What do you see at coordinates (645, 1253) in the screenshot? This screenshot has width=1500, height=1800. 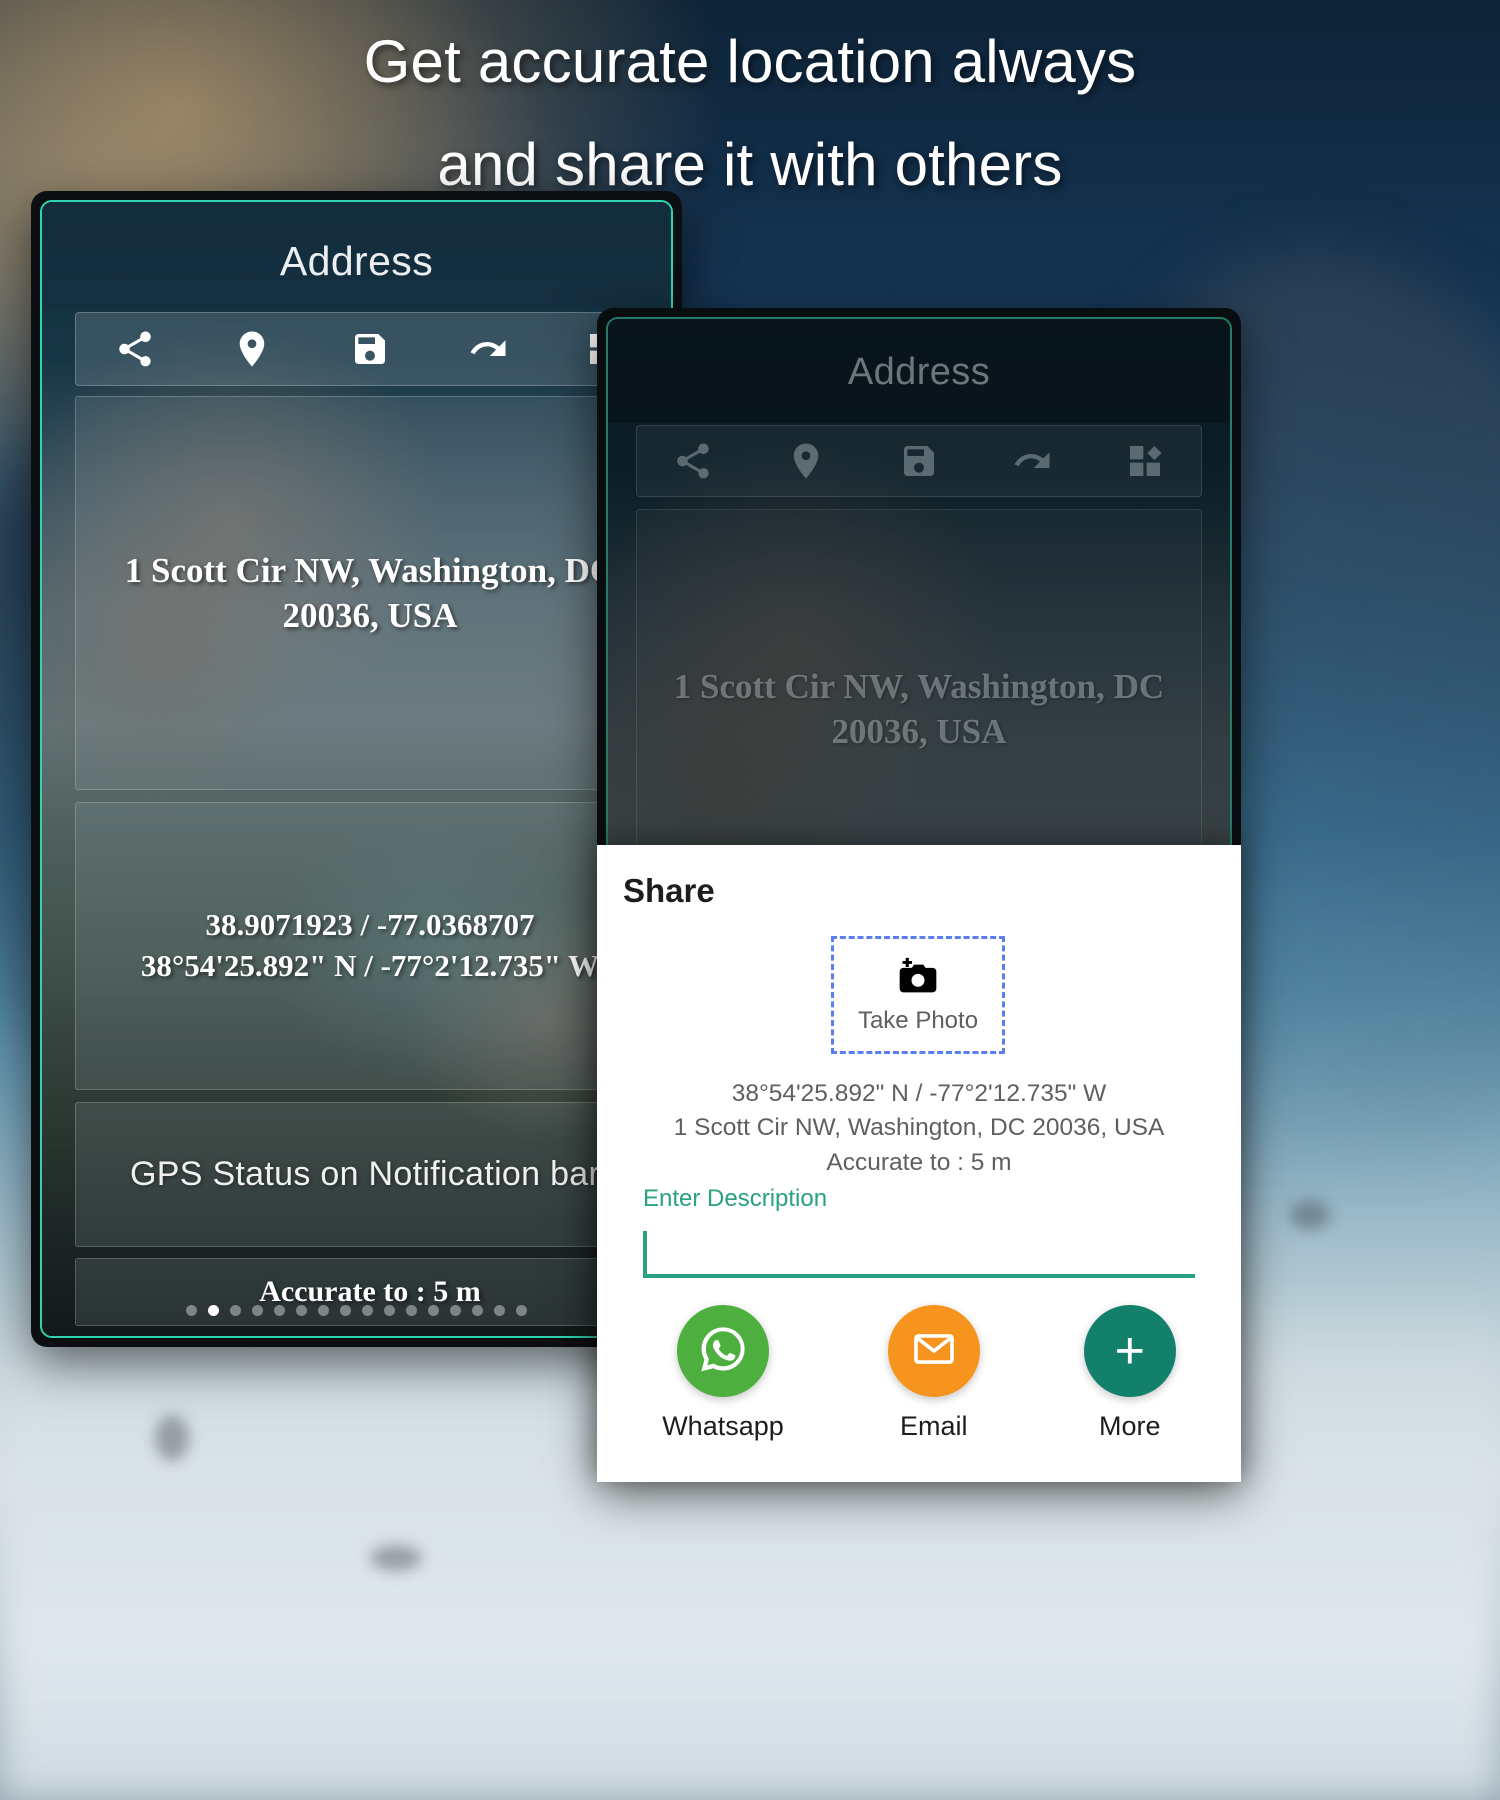 I see `text-caret` at bounding box center [645, 1253].